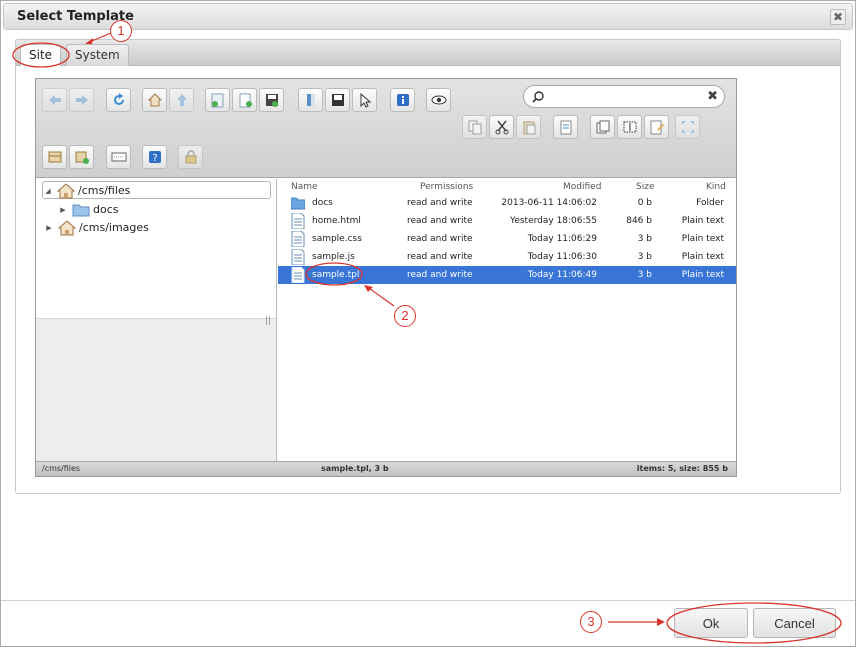 Image resolution: width=856 pixels, height=648 pixels. I want to click on new-file-icon, so click(245, 100).